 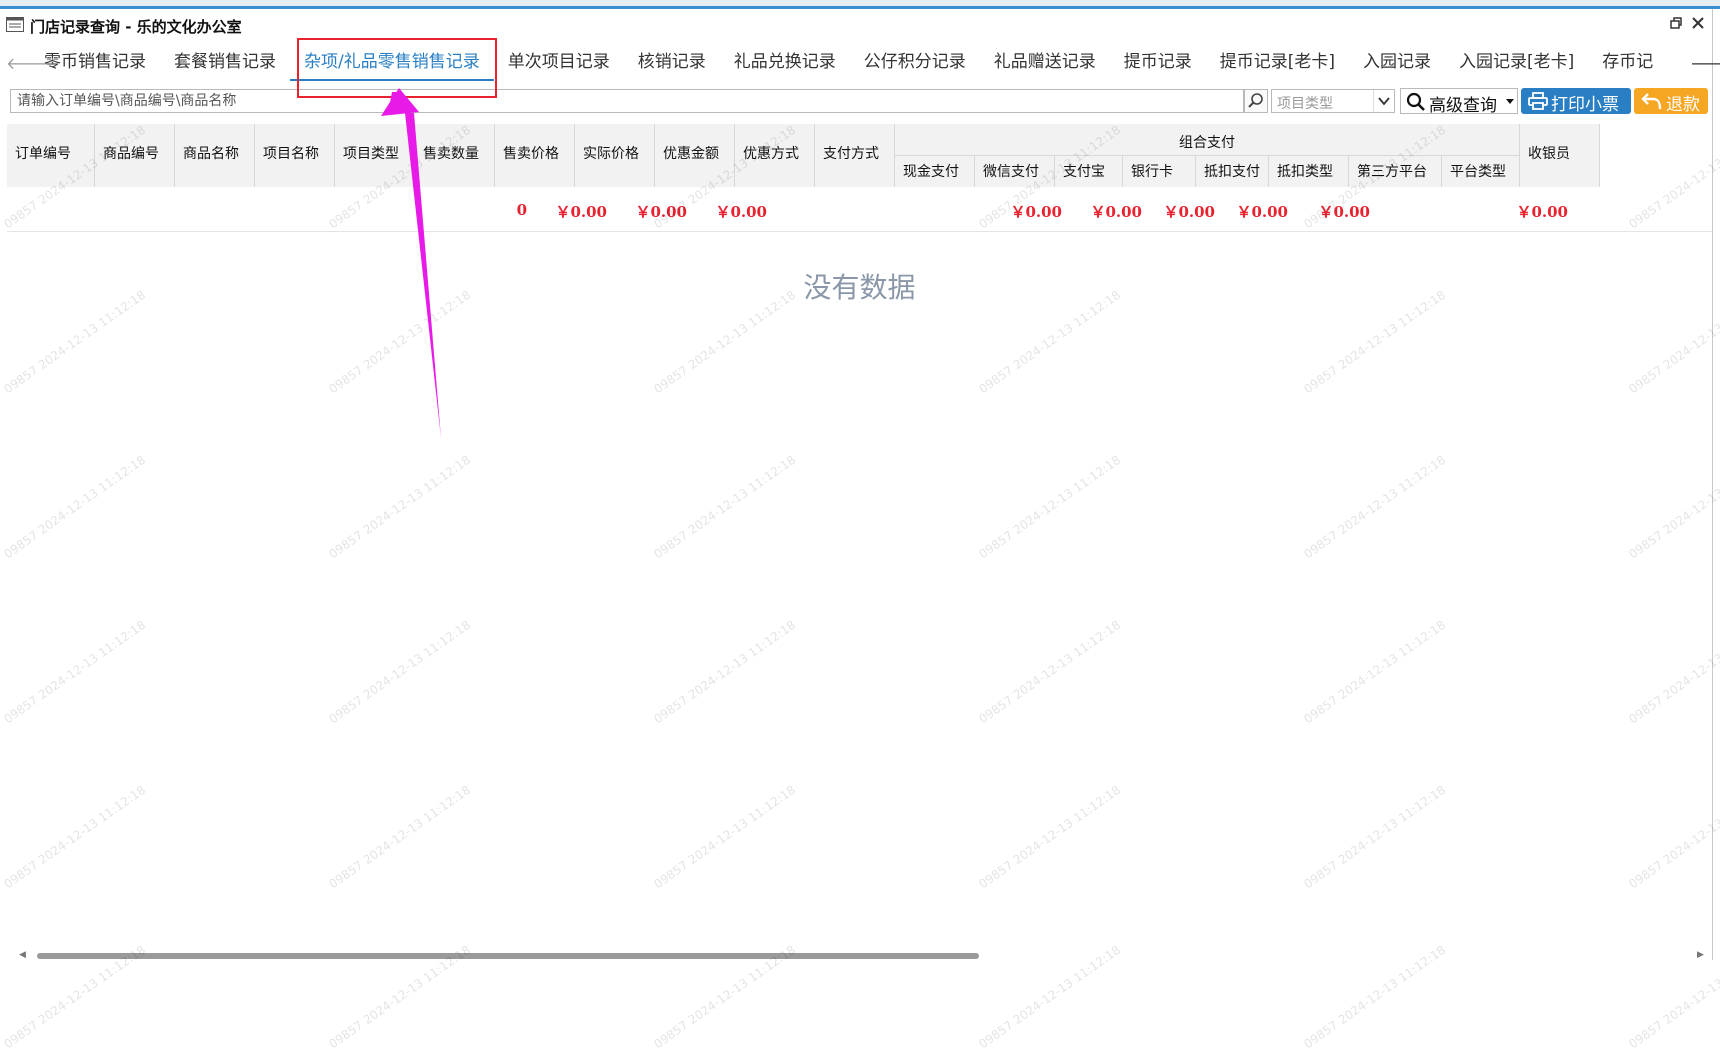 I want to click on tab-7: 礼品赠送记录, so click(x=1045, y=65).